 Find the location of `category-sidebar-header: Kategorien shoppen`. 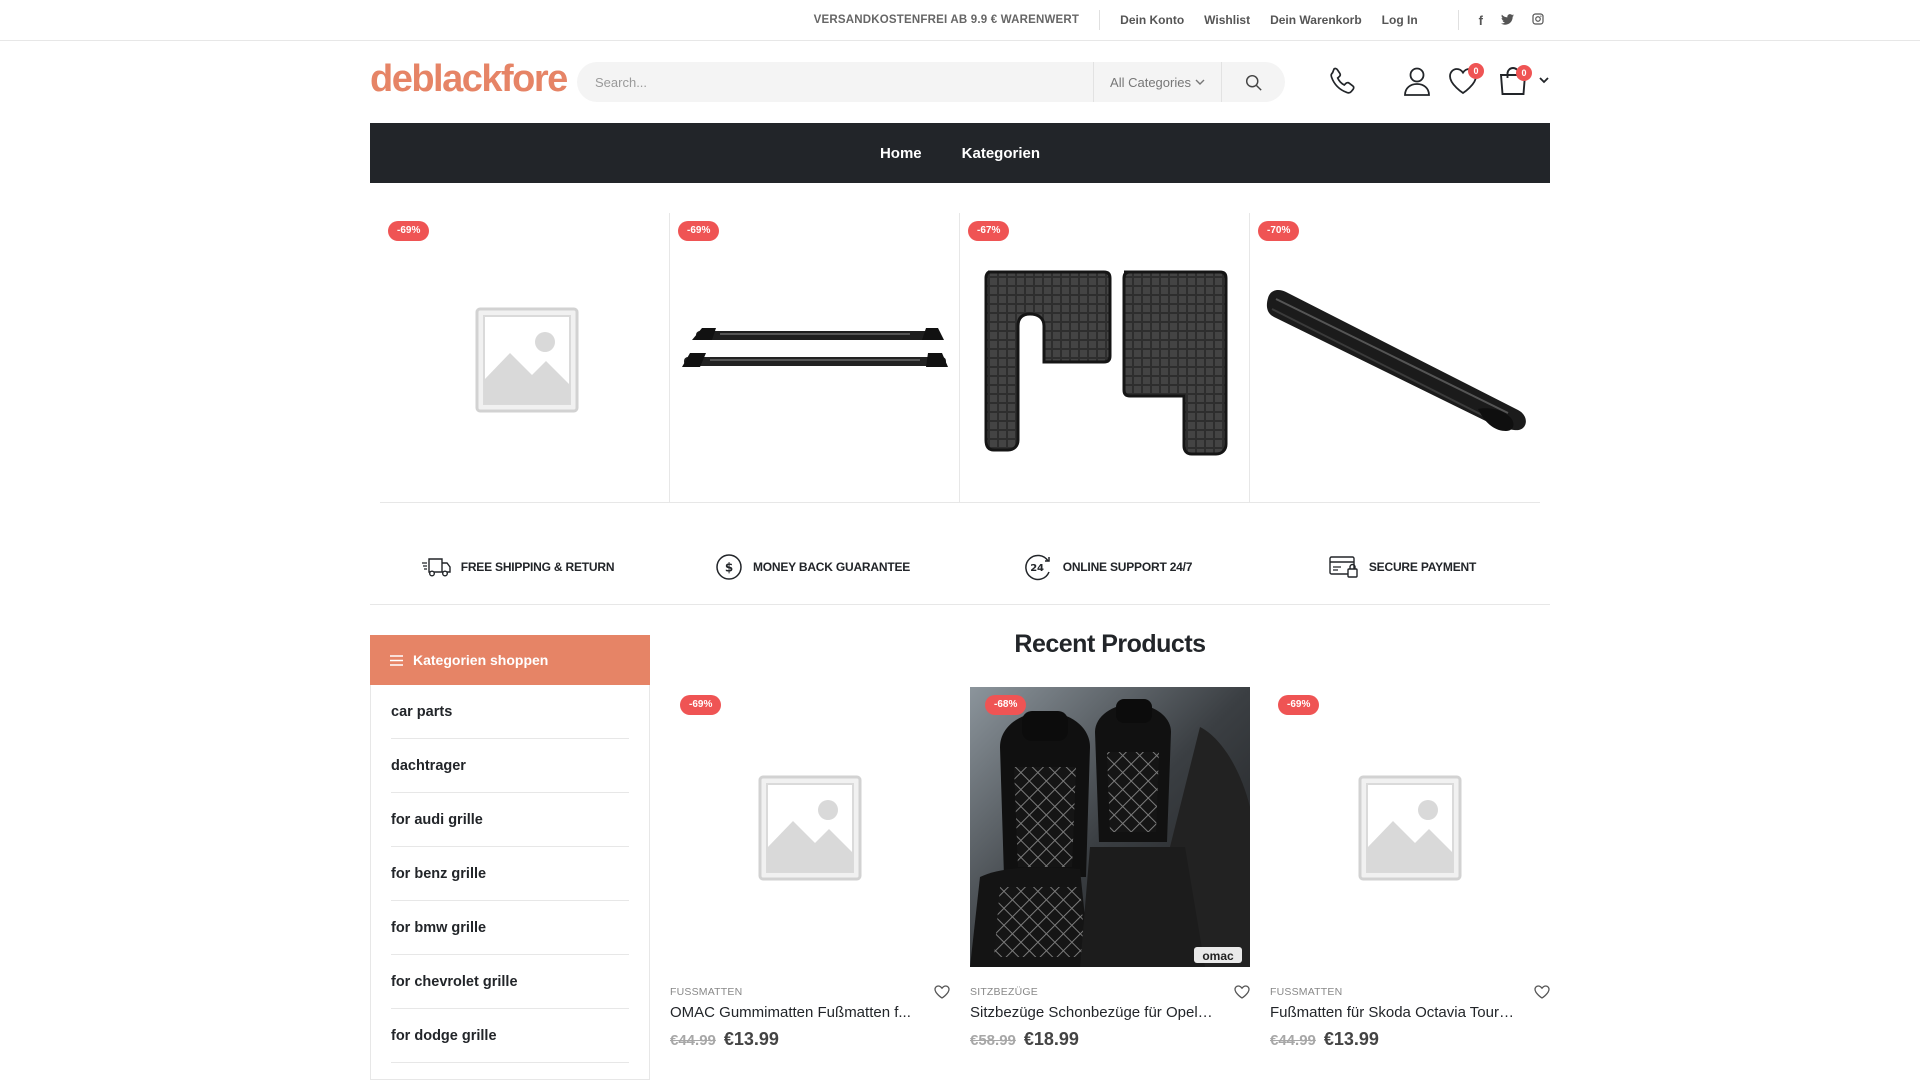

category-sidebar-header: Kategorien shoppen is located at coordinates (510, 660).